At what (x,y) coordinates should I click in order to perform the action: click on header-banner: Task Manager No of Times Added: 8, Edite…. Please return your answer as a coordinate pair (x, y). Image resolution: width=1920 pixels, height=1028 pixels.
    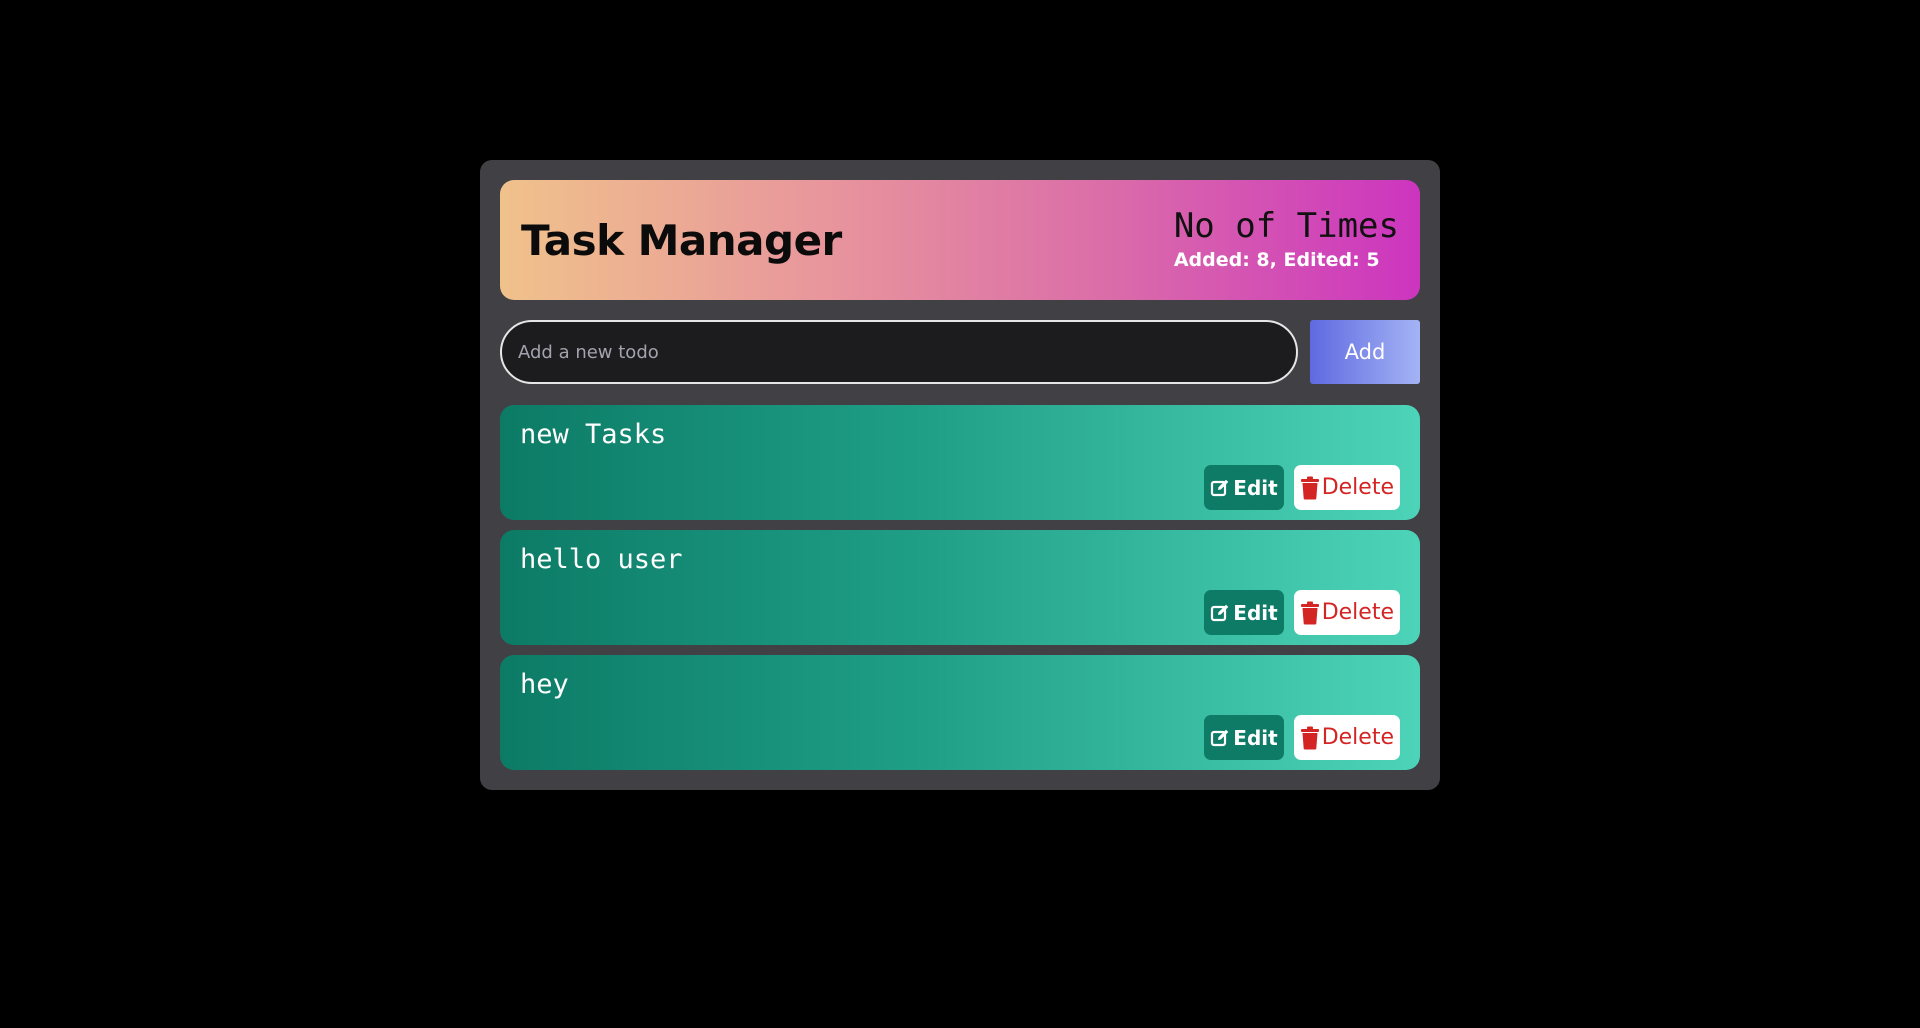
    Looking at the image, I should click on (960, 240).